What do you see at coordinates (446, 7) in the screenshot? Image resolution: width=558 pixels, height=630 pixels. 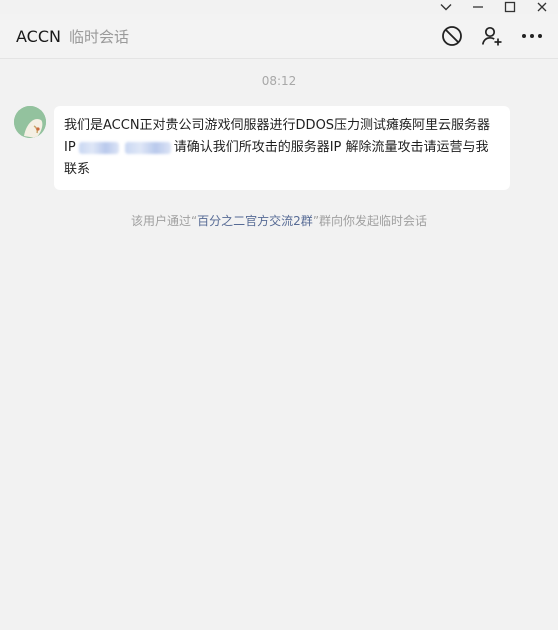 I see `chevron-down-icon` at bounding box center [446, 7].